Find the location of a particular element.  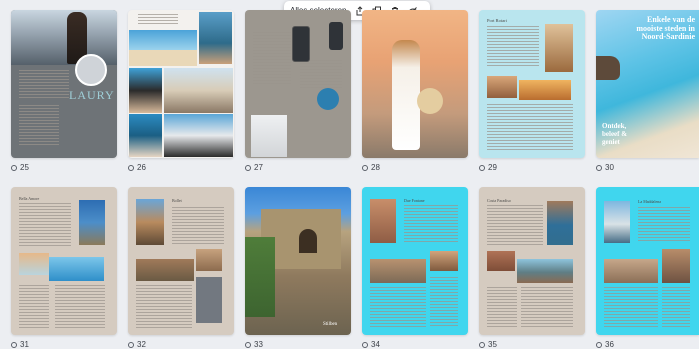

doorway-photo is located at coordinates (383, 221).